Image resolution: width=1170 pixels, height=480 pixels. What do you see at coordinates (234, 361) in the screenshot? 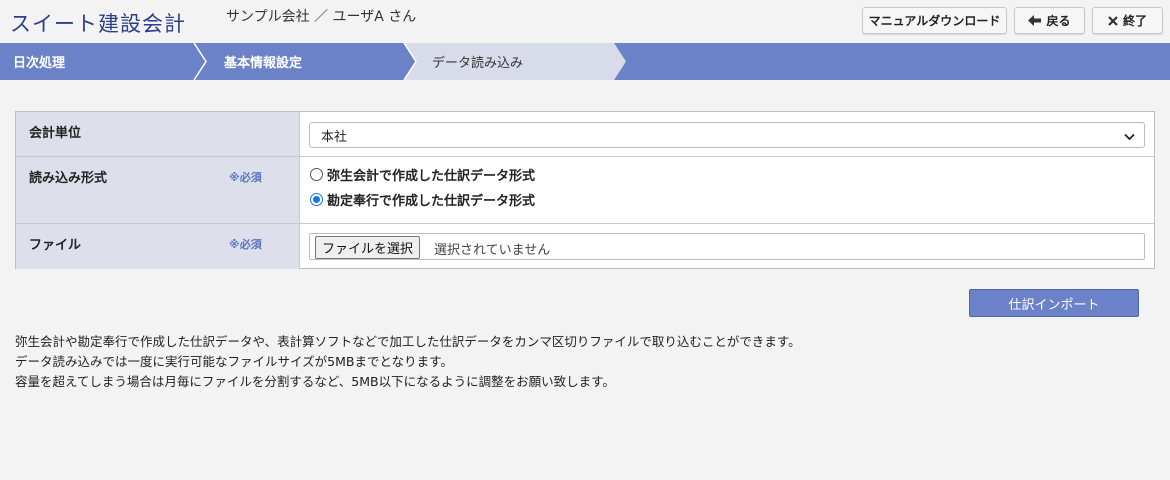
I see `note-line: データ読み込みでは一度に実行可能なファイルサイズが5MBまでとなります。` at bounding box center [234, 361].